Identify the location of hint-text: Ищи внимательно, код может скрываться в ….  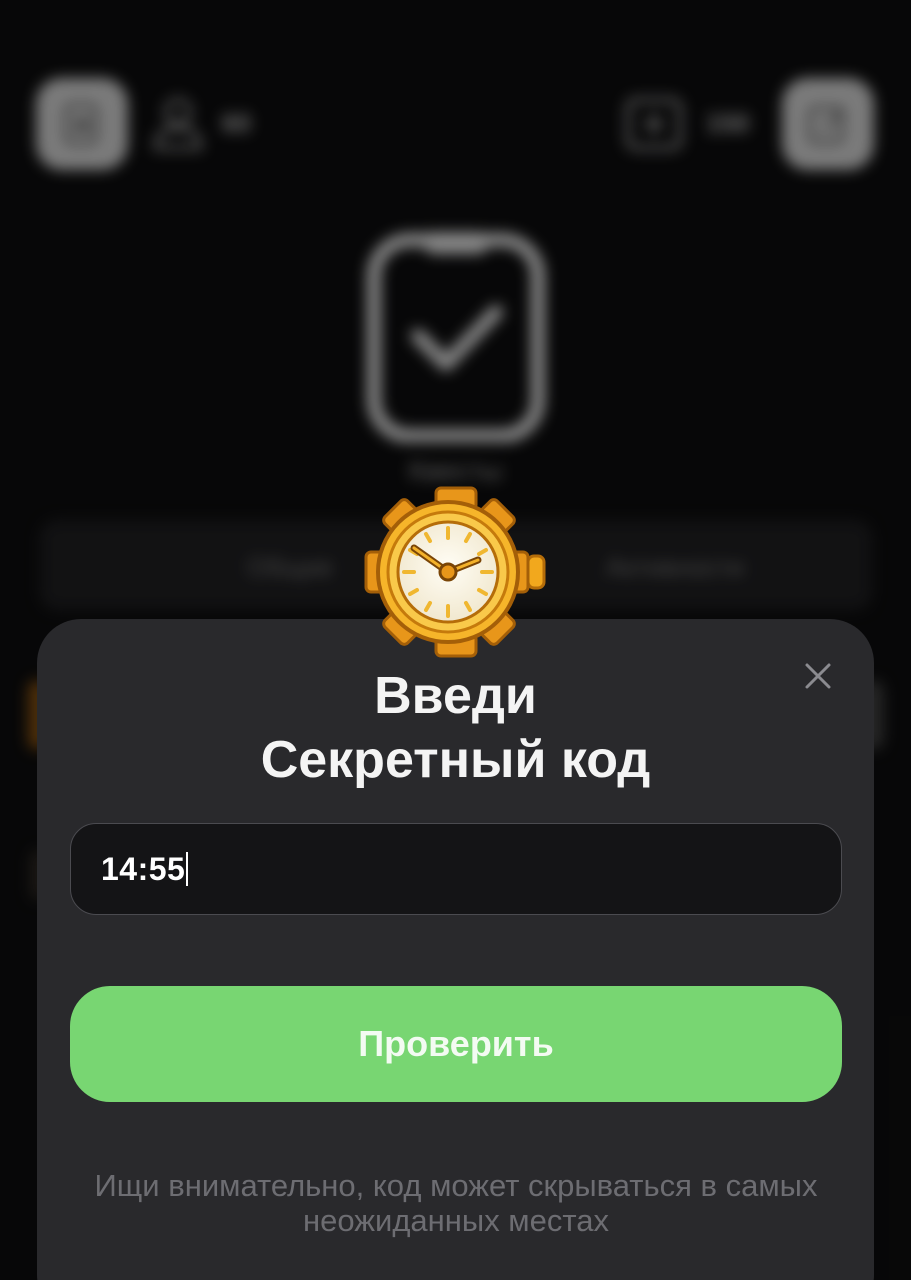
(456, 1203).